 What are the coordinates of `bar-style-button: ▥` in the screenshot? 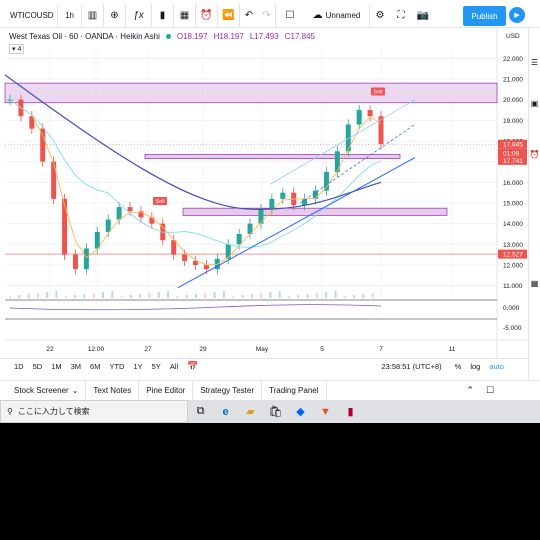 It's located at (93, 15).